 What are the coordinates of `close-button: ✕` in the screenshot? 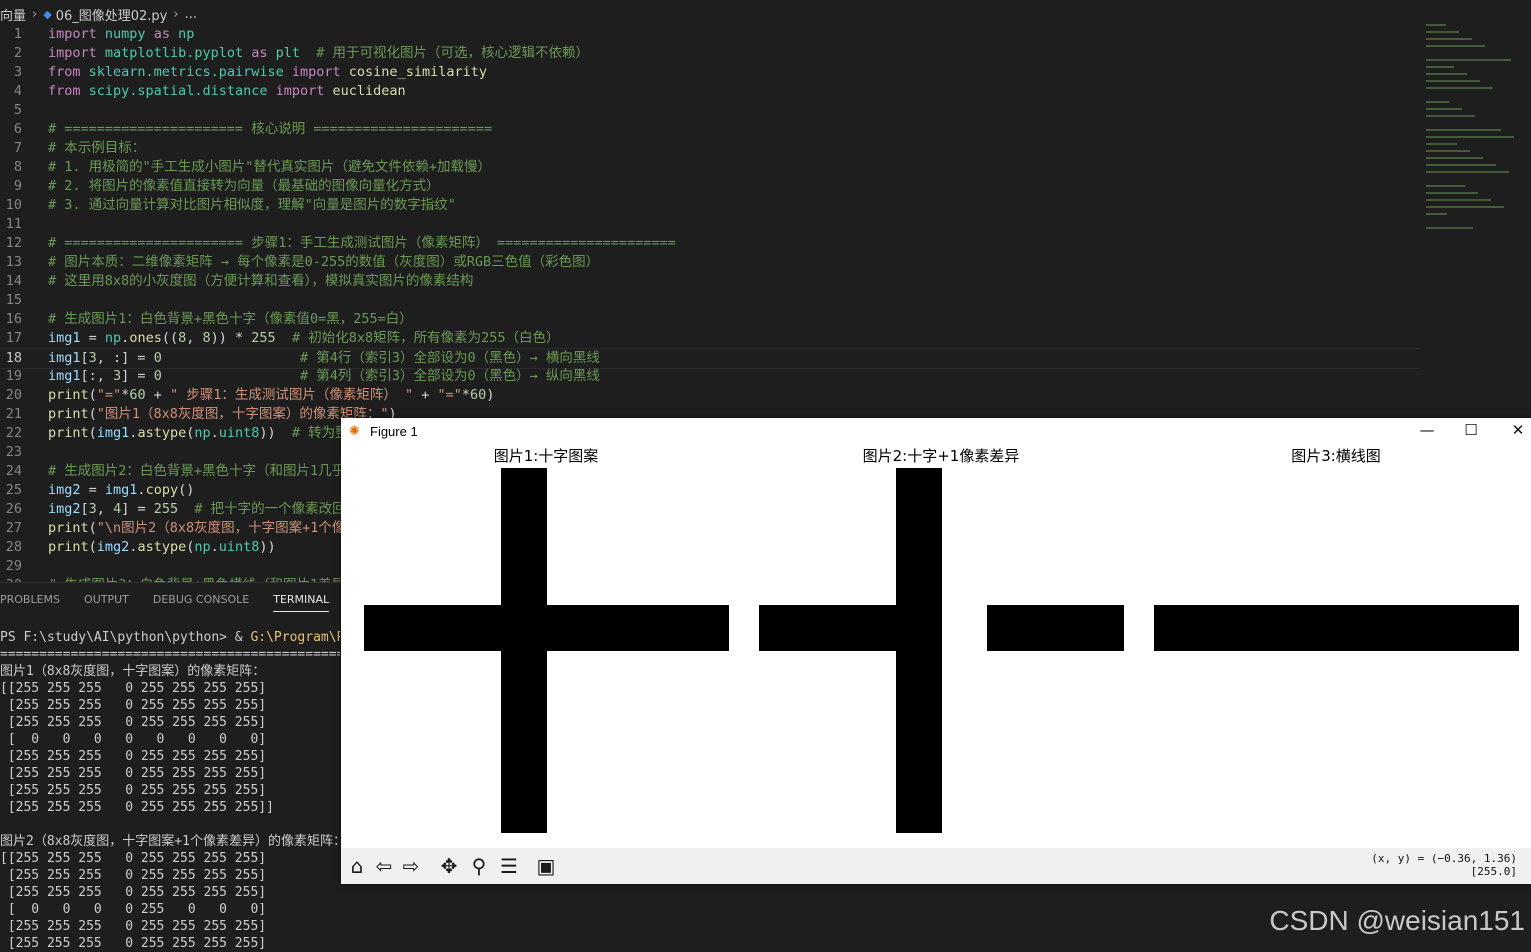 It's located at (1514, 432).